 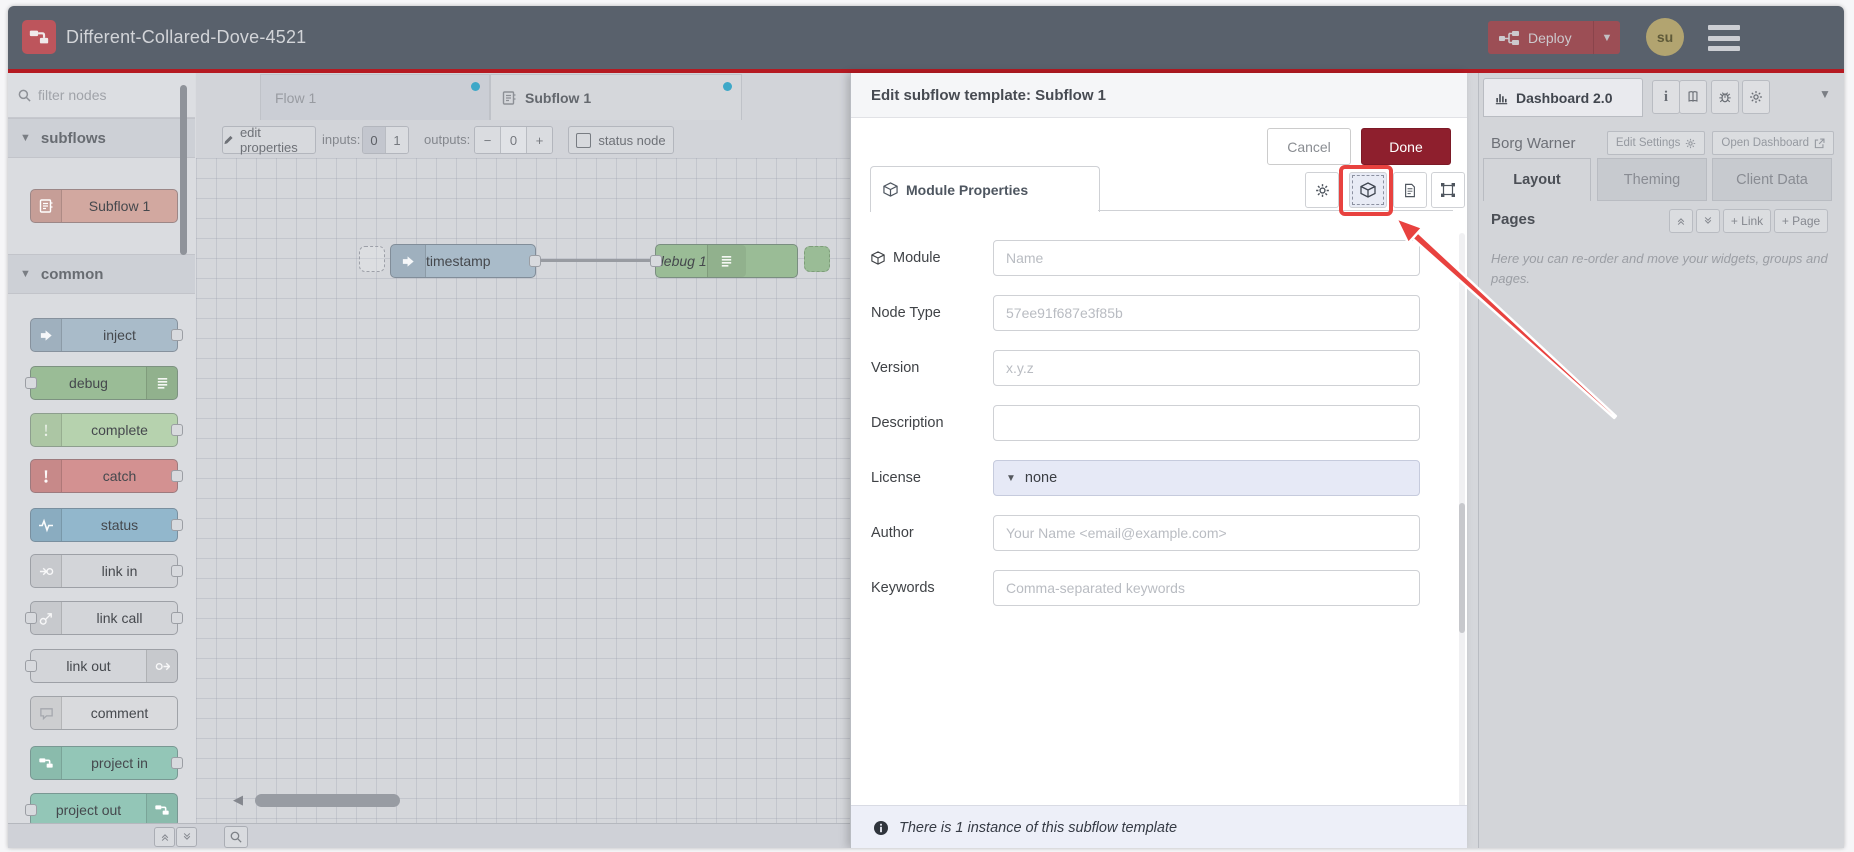 I want to click on node-type-label: Node Type, so click(x=906, y=313).